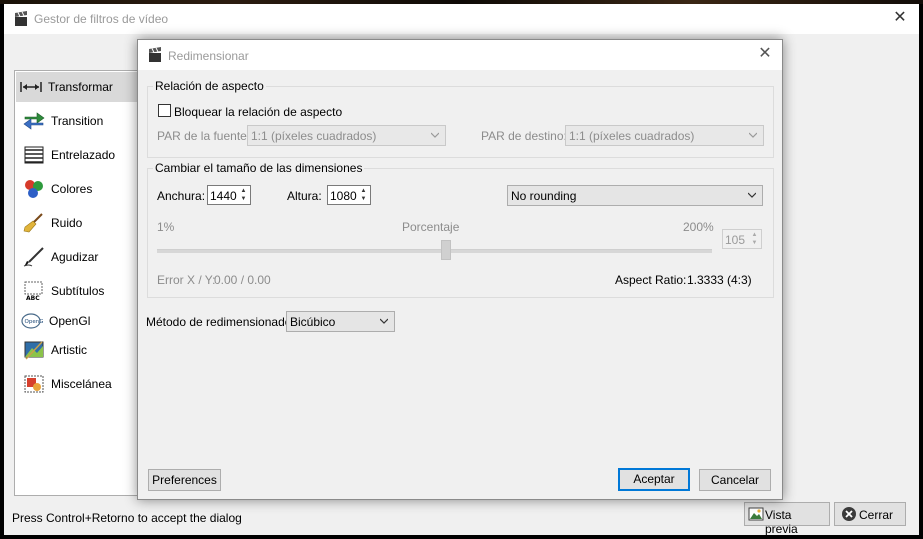  Describe the element at coordinates (781, 522) in the screenshot. I see `preview-button-label: Vista previa` at that location.